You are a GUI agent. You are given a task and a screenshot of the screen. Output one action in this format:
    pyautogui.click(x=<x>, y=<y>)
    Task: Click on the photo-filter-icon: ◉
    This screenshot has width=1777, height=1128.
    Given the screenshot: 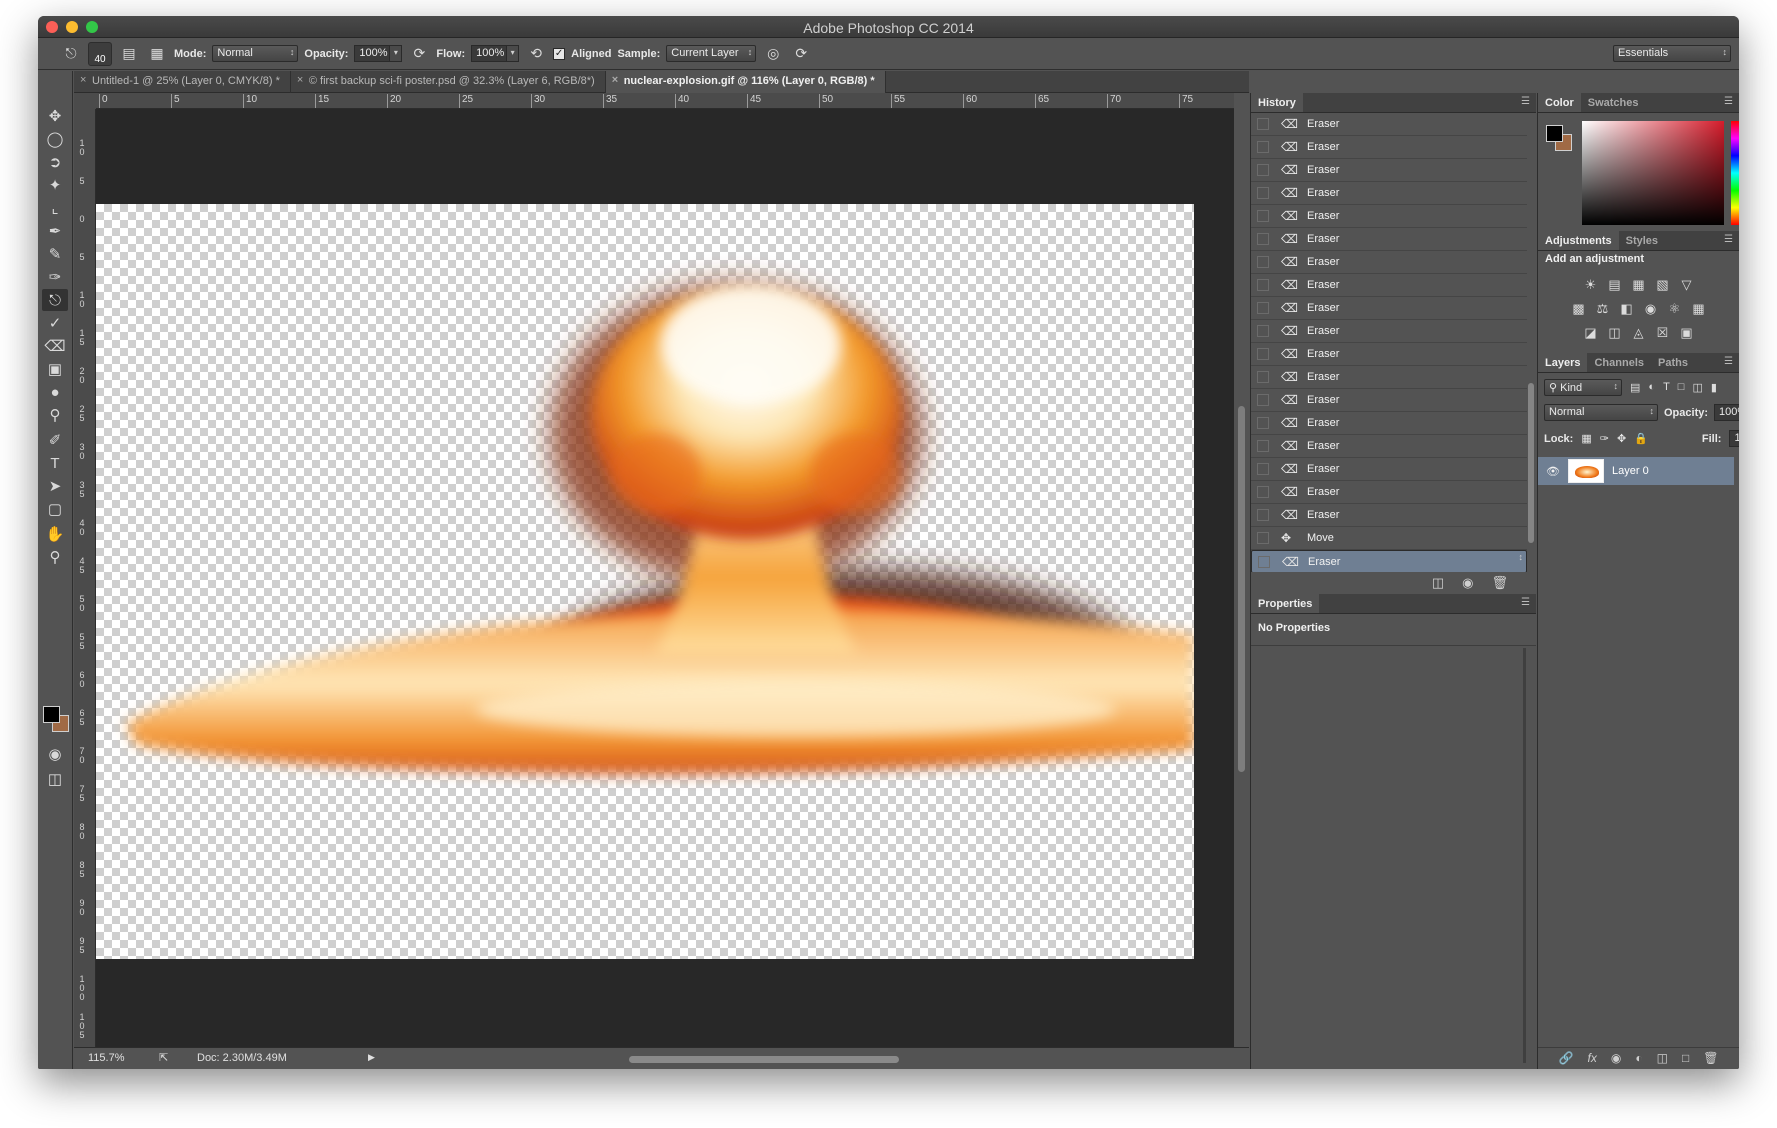 What is the action you would take?
    pyautogui.click(x=1651, y=309)
    